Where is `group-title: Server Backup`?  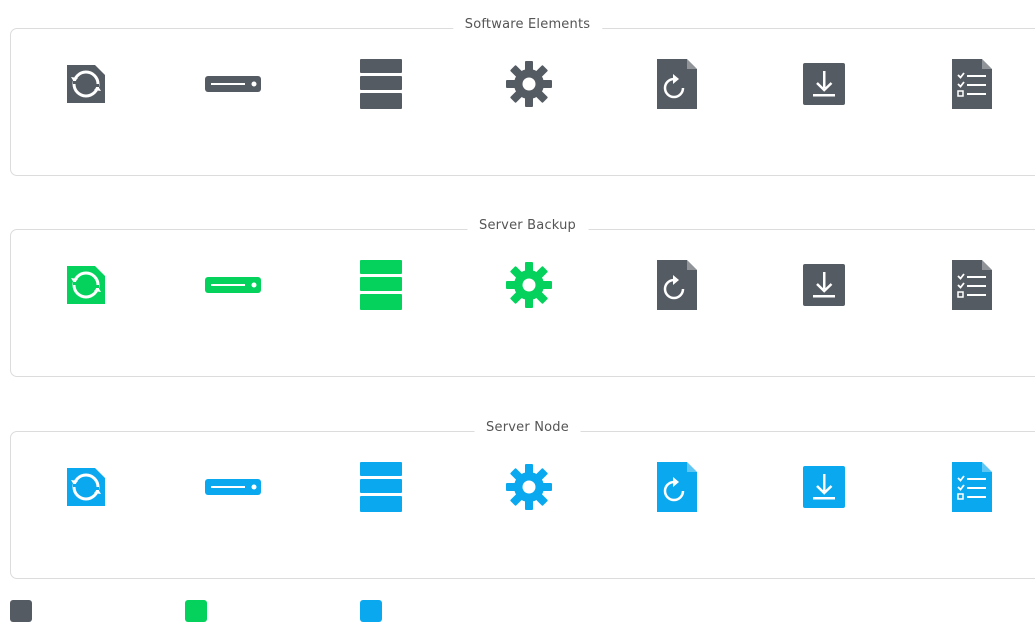
group-title: Server Backup is located at coordinates (527, 225).